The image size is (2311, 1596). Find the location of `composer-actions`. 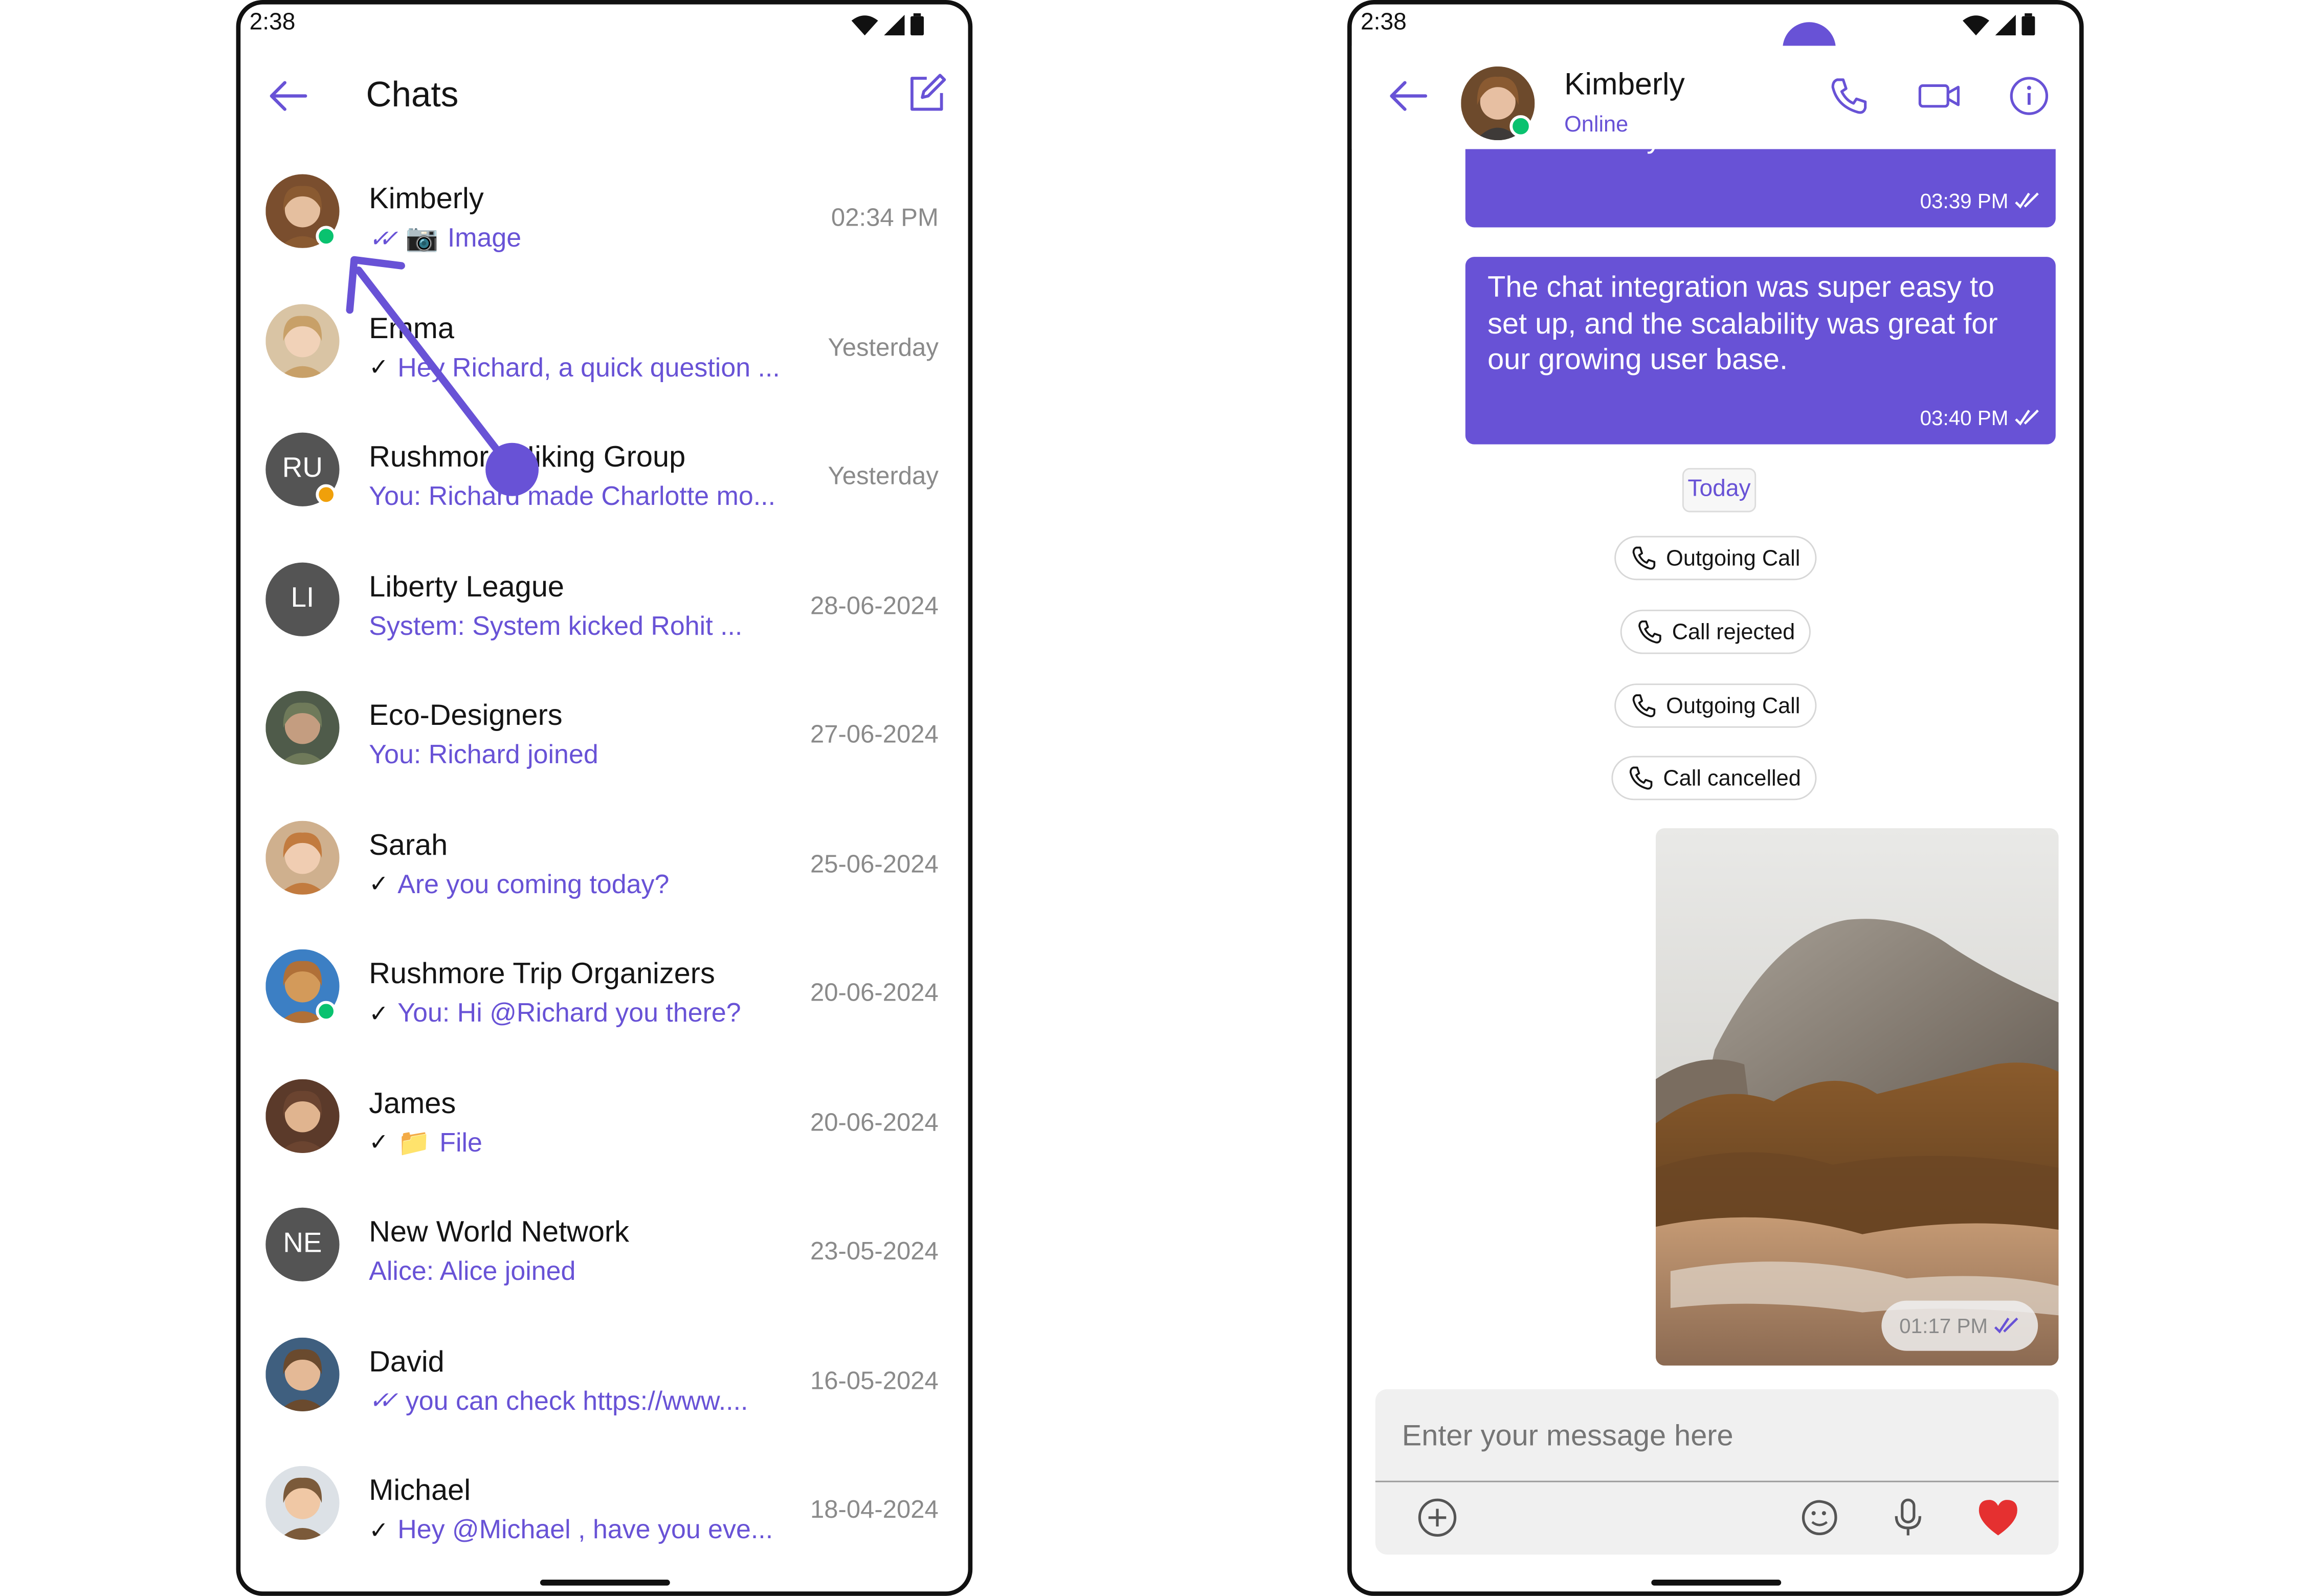

composer-actions is located at coordinates (1910, 1517).